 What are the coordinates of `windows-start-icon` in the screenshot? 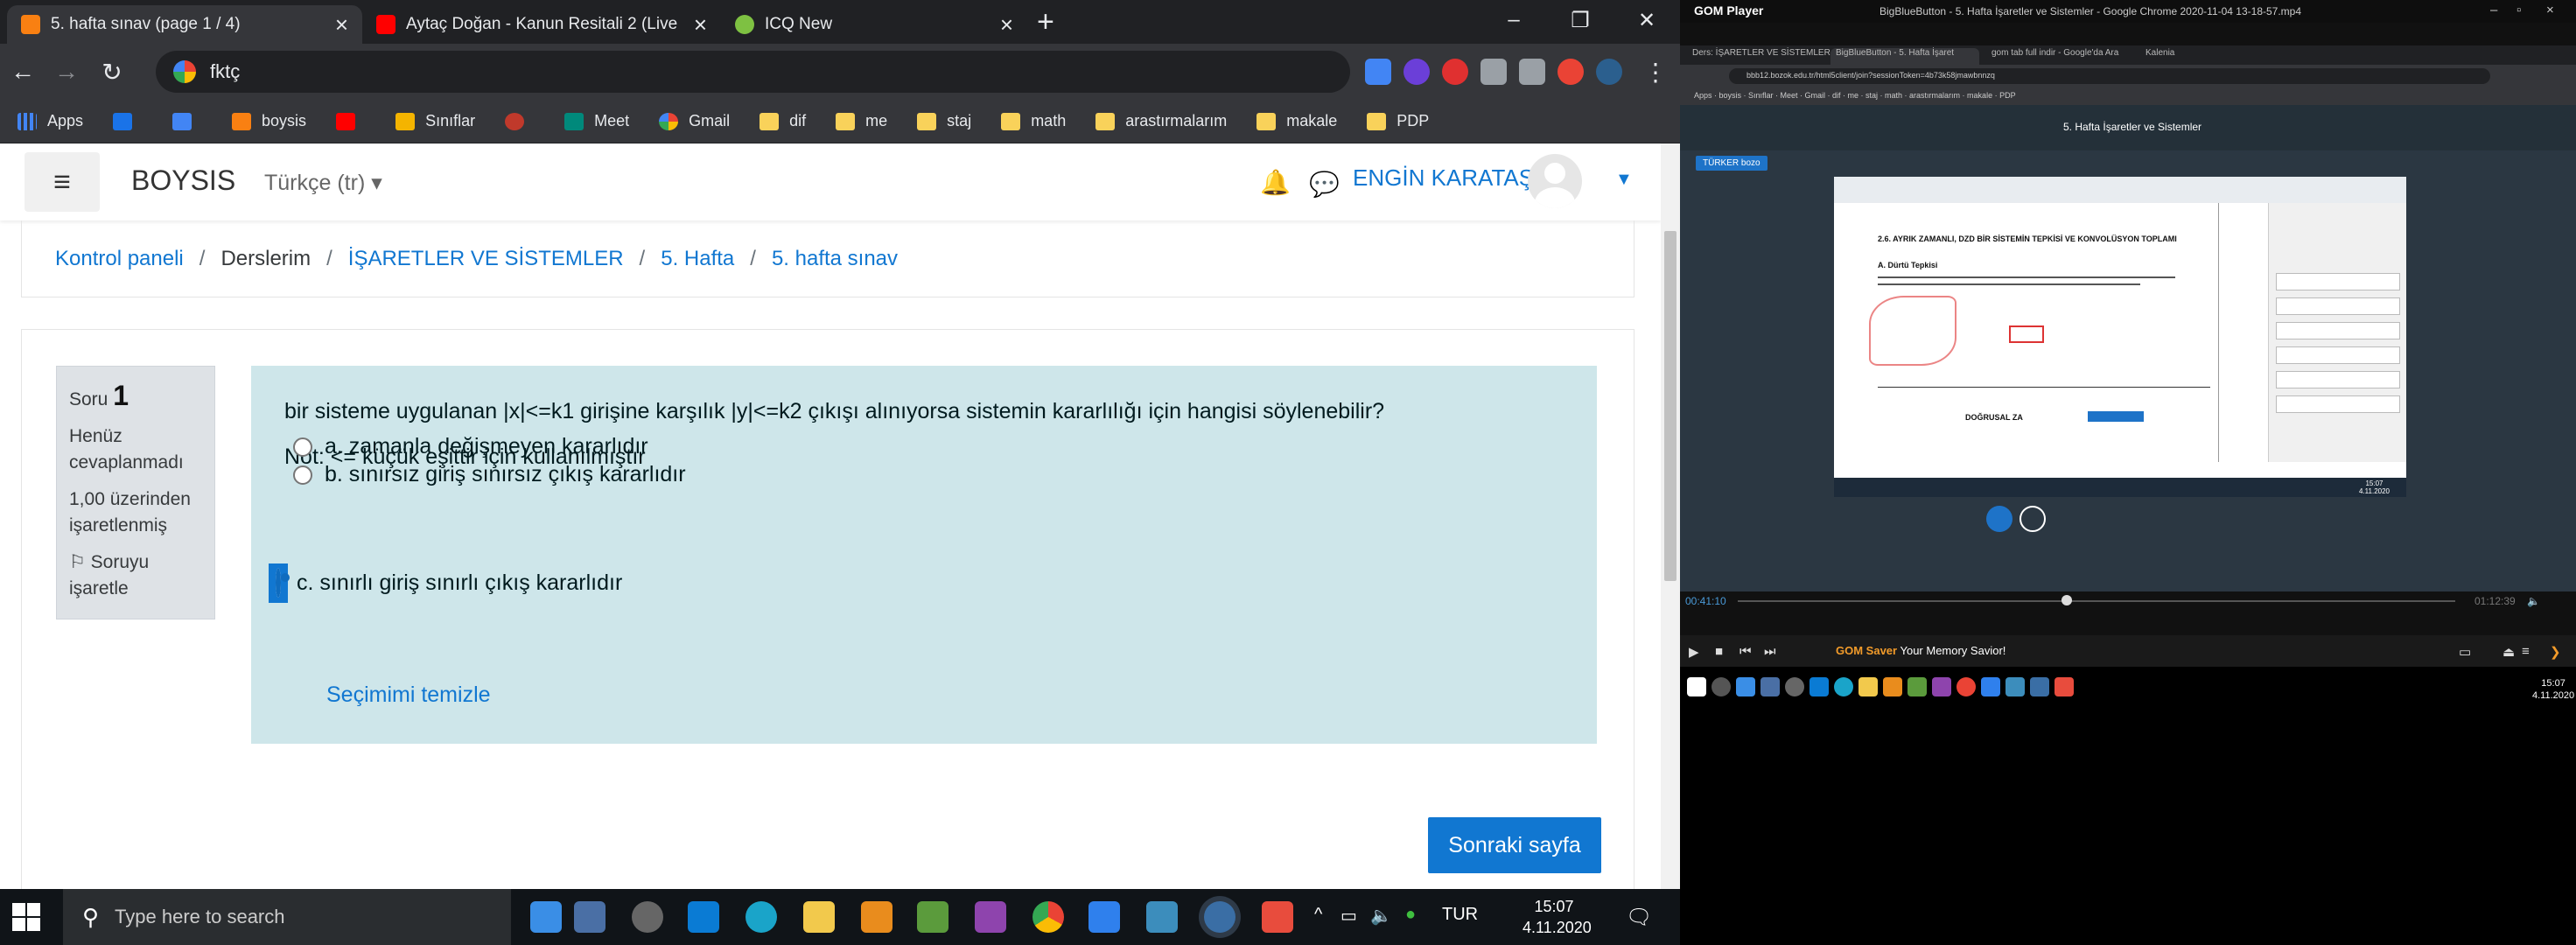 It's located at (26, 917).